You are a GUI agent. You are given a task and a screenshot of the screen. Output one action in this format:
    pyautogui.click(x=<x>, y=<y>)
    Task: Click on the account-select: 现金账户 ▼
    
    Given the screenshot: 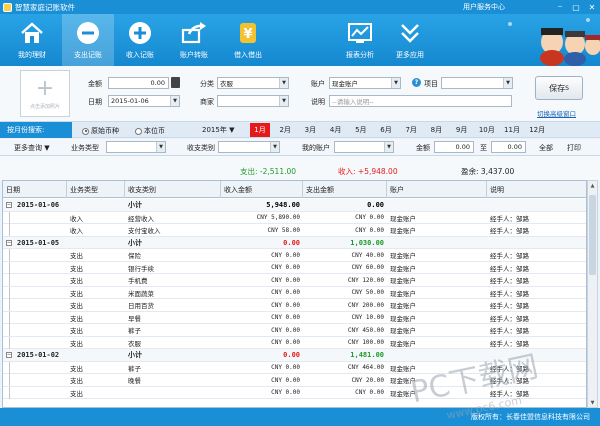 What is the action you would take?
    pyautogui.click(x=365, y=83)
    